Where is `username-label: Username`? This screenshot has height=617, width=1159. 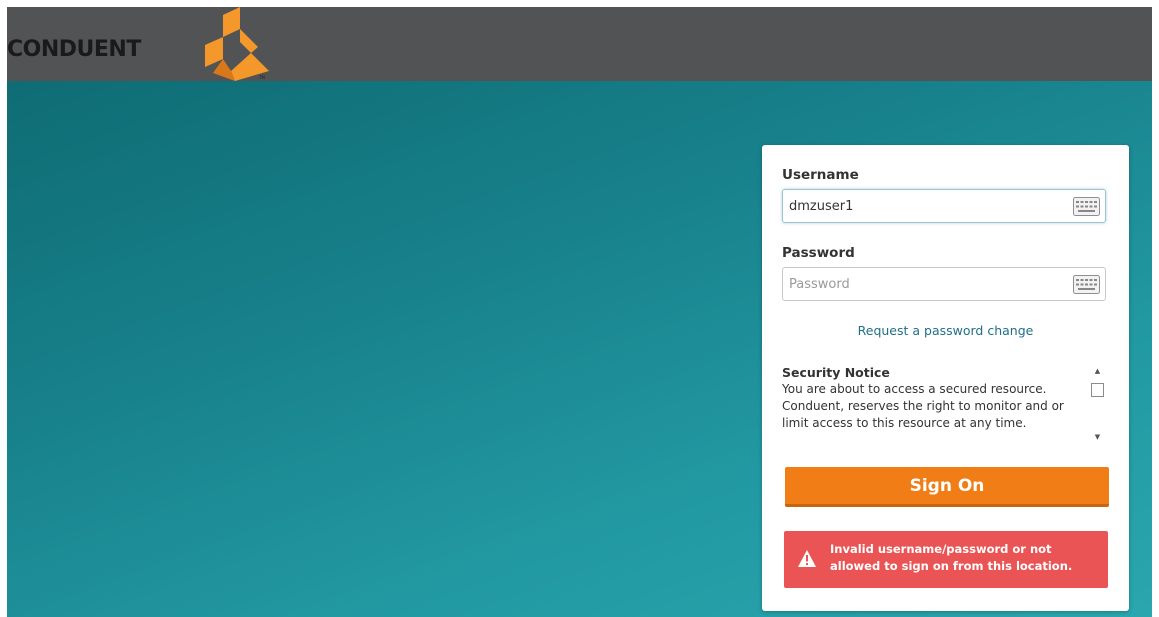 username-label: Username is located at coordinates (820, 175).